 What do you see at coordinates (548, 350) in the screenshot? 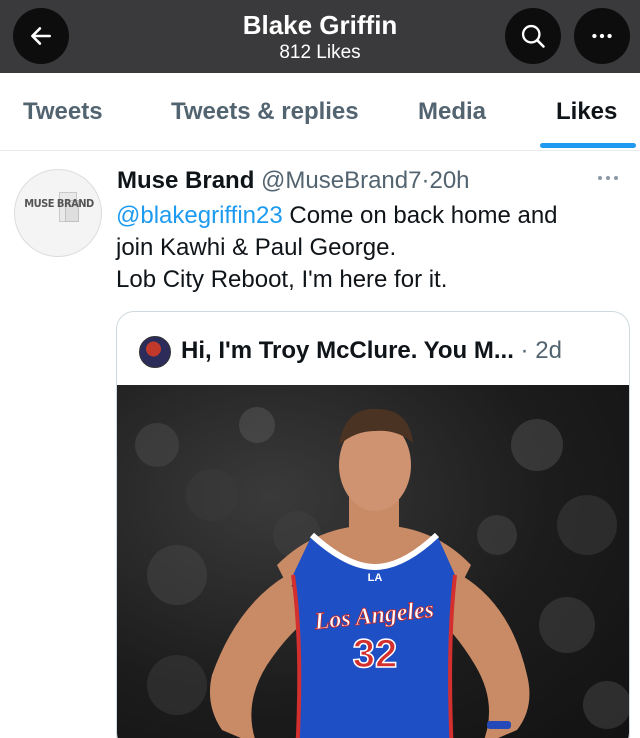
I see `quoted-tweet-time: 2d` at bounding box center [548, 350].